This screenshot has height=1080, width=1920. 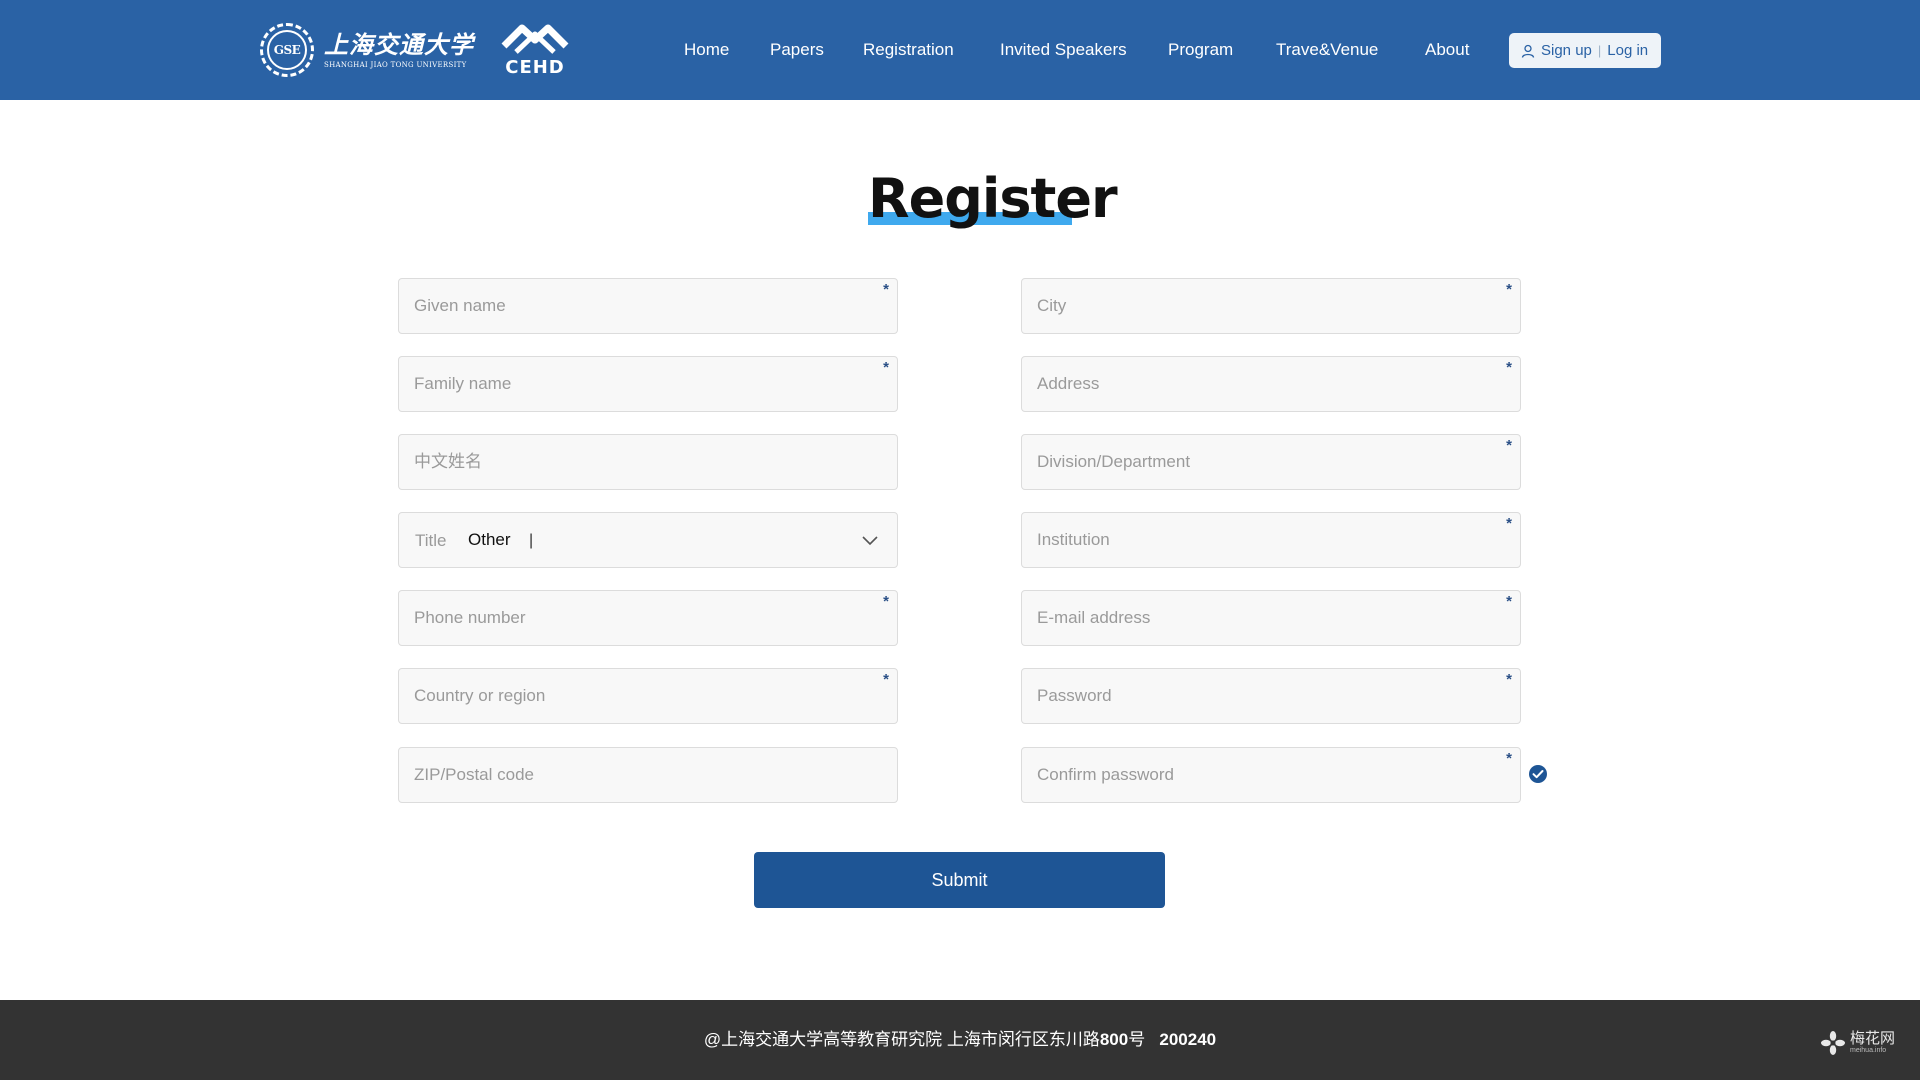 I want to click on nav-papers: Papers, so click(x=797, y=50).